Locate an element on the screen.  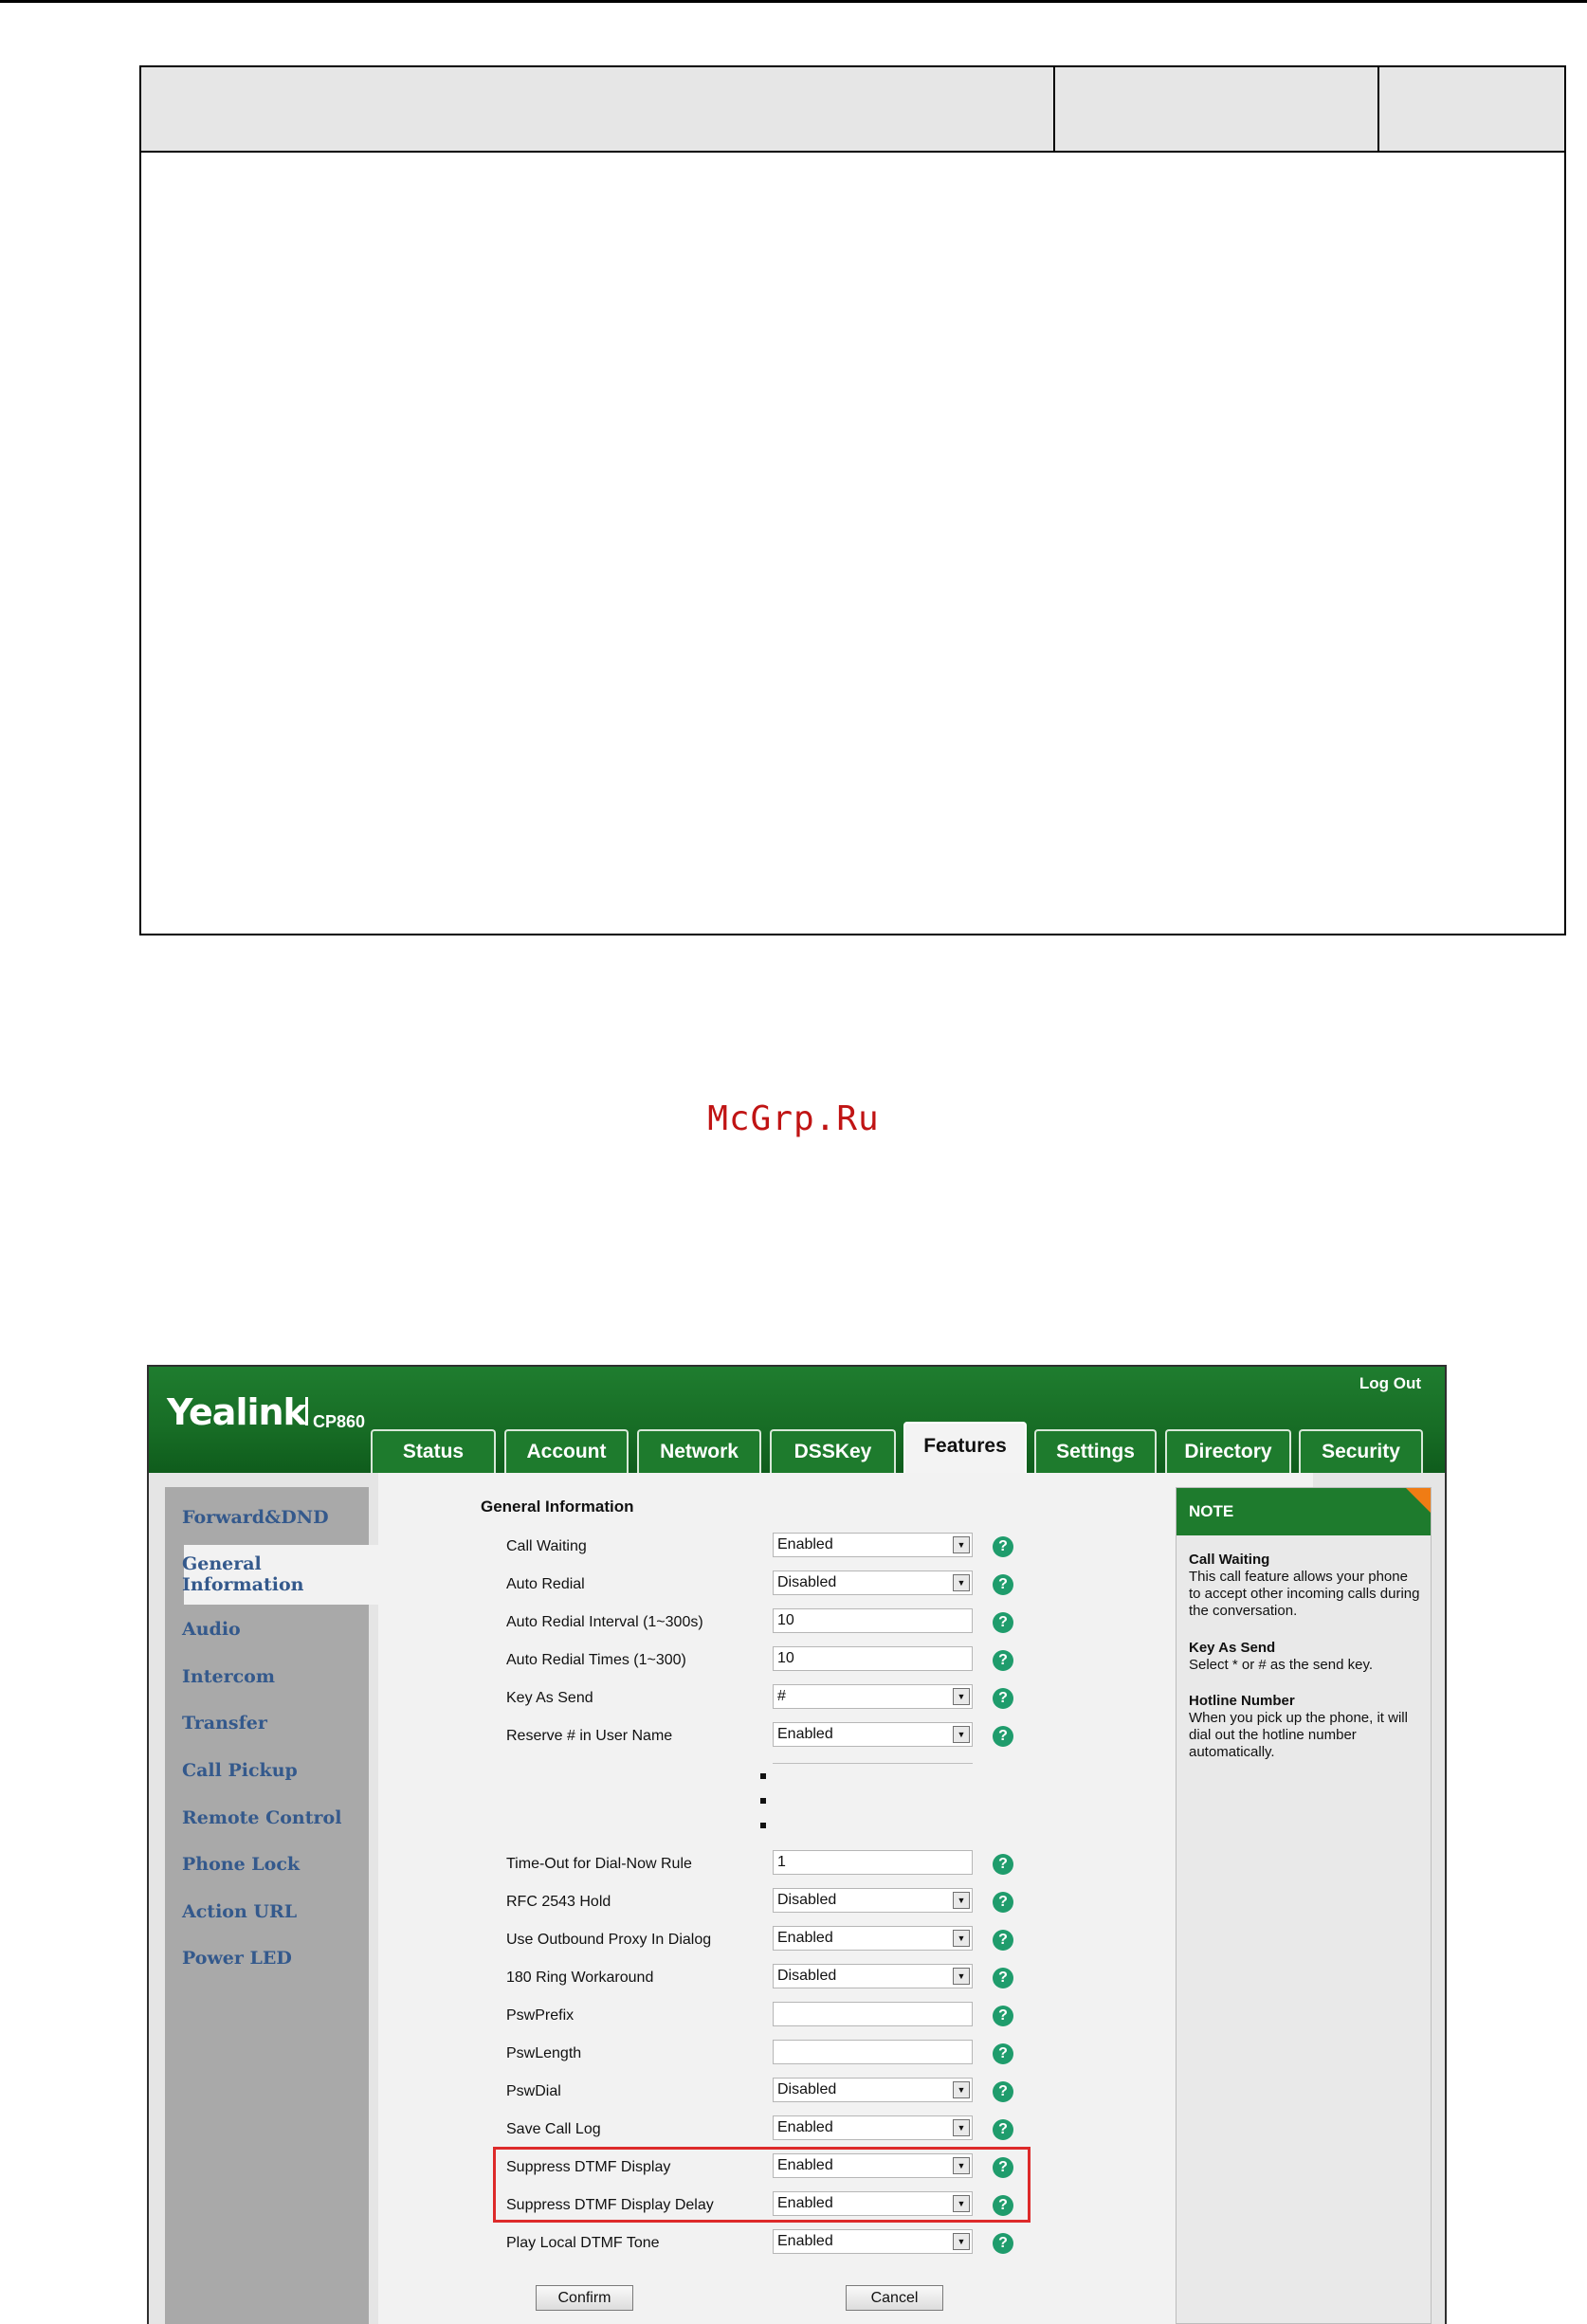
call-waiting-select: Enabled ▼ is located at coordinates (873, 1545).